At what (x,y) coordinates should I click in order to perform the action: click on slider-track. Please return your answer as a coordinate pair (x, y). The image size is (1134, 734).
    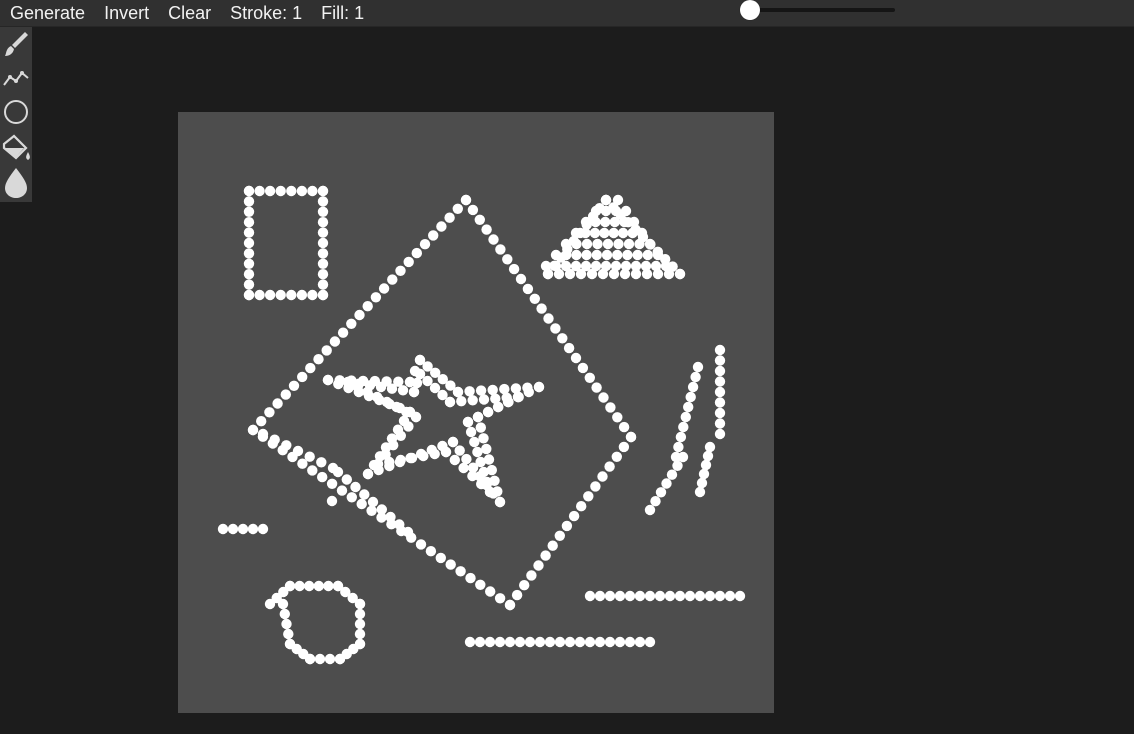
    Looking at the image, I should click on (822, 10).